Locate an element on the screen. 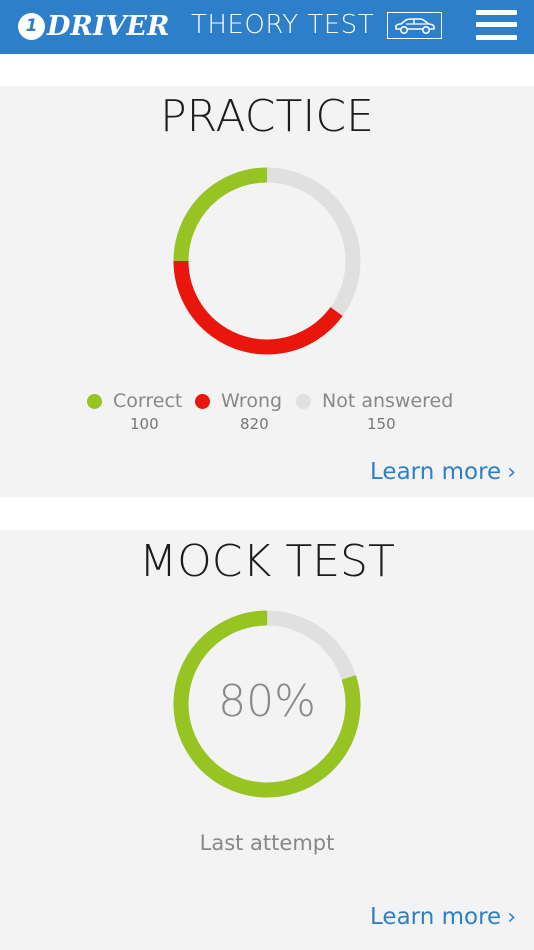 This screenshot has height=950, width=534. not-answered-dot-icon is located at coordinates (303, 401).